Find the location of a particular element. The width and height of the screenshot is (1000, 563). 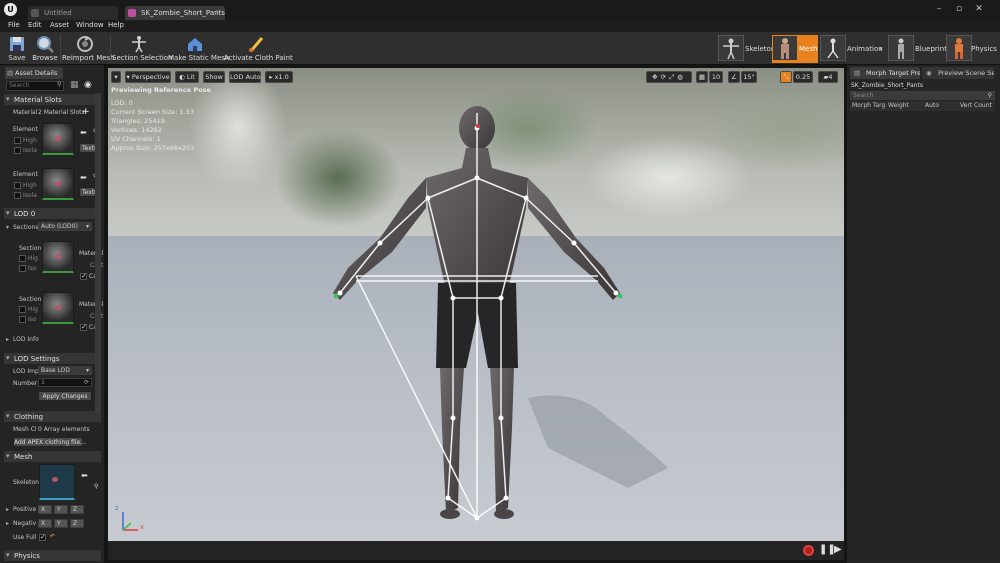

record-icon is located at coordinates (808, 550).